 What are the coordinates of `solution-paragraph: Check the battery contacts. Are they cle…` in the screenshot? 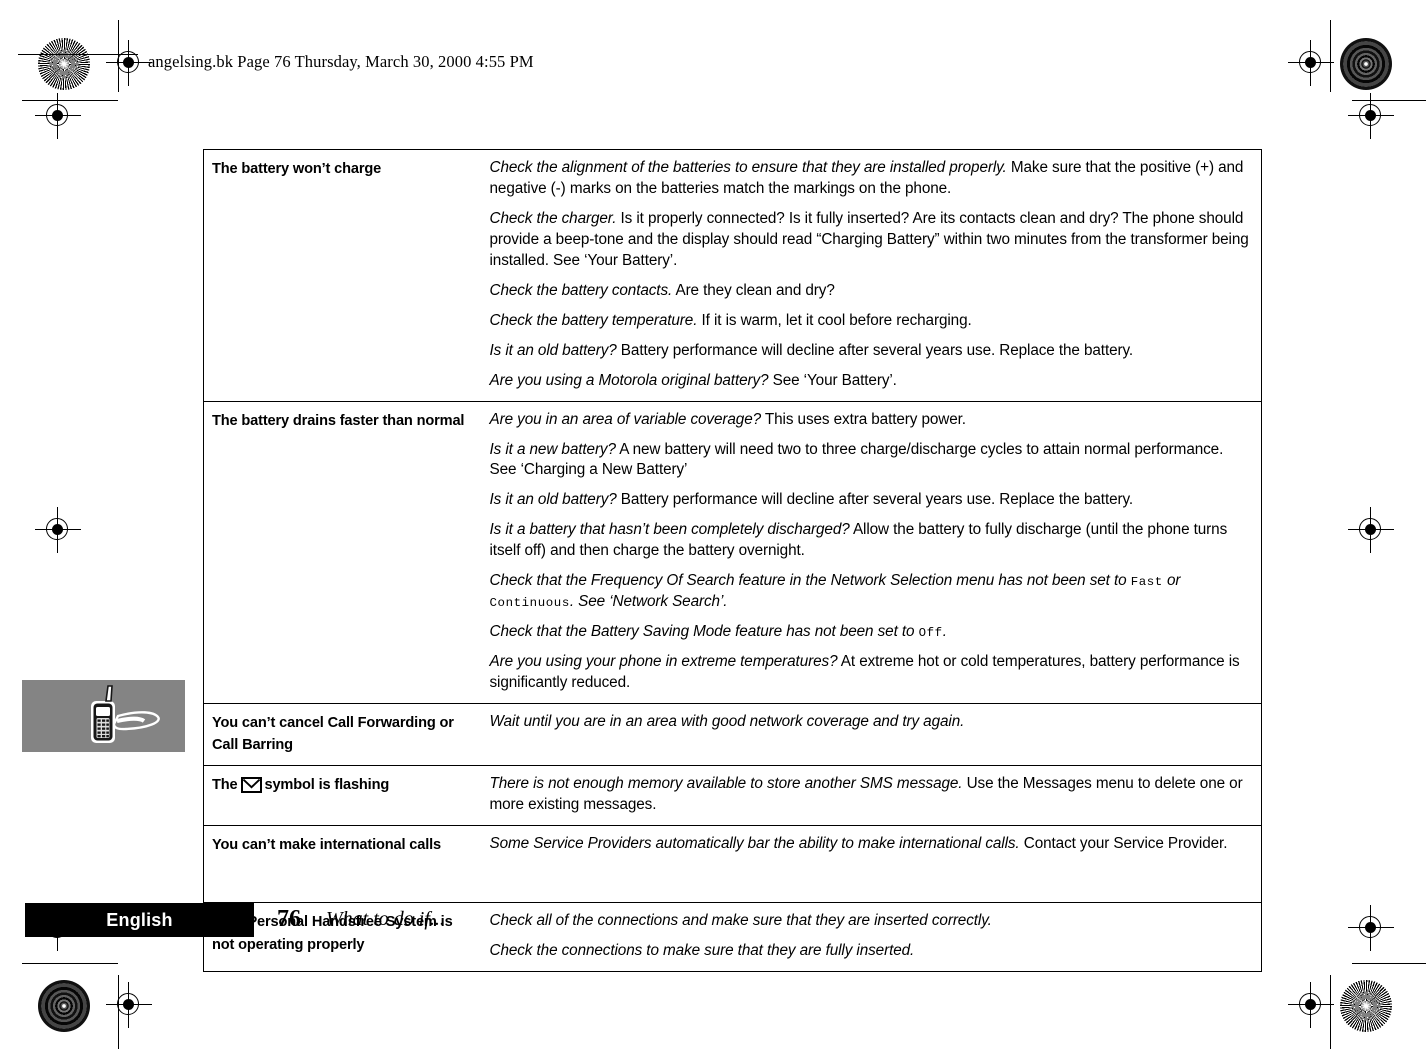 It's located at (871, 291).